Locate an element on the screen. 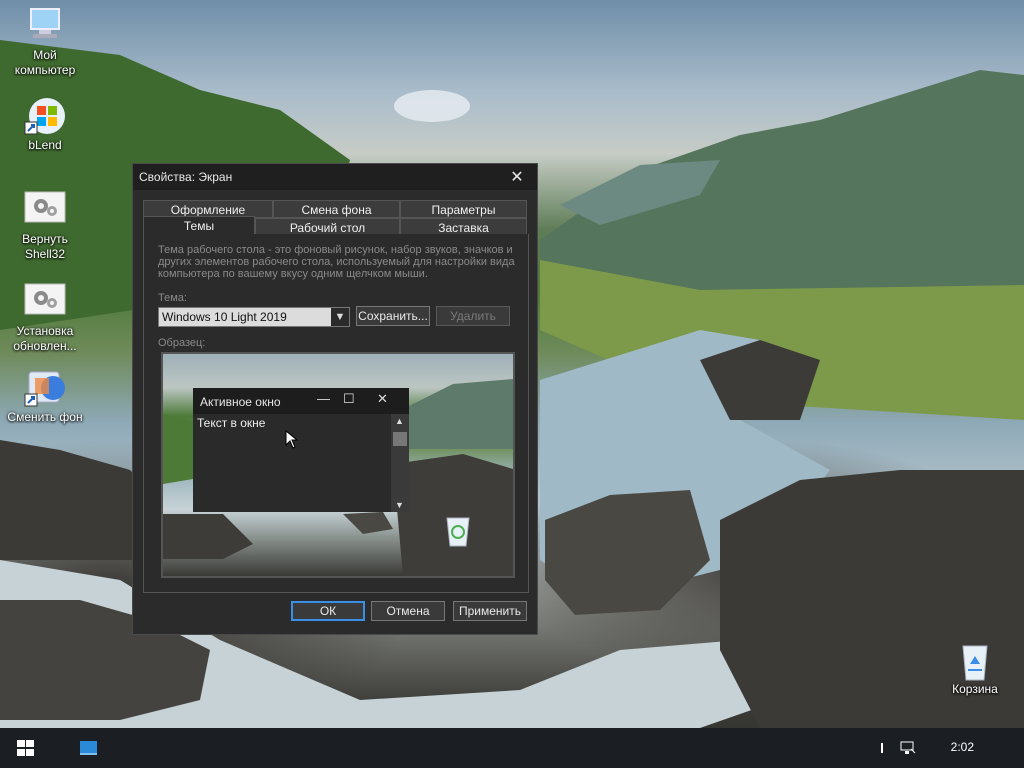 The height and width of the screenshot is (768, 1024). preview-window-titlebar: Активное окно — ☐ ✕ is located at coordinates (301, 401).